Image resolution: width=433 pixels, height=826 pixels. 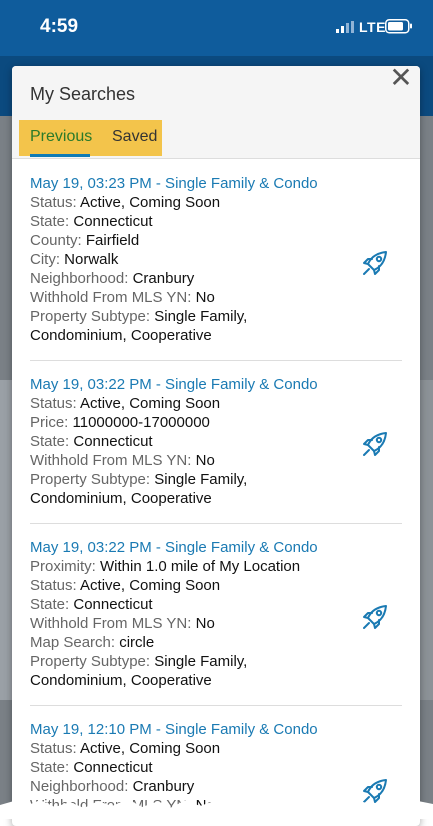 What do you see at coordinates (216, 809) in the screenshot?
I see `torn-edge-decoration` at bounding box center [216, 809].